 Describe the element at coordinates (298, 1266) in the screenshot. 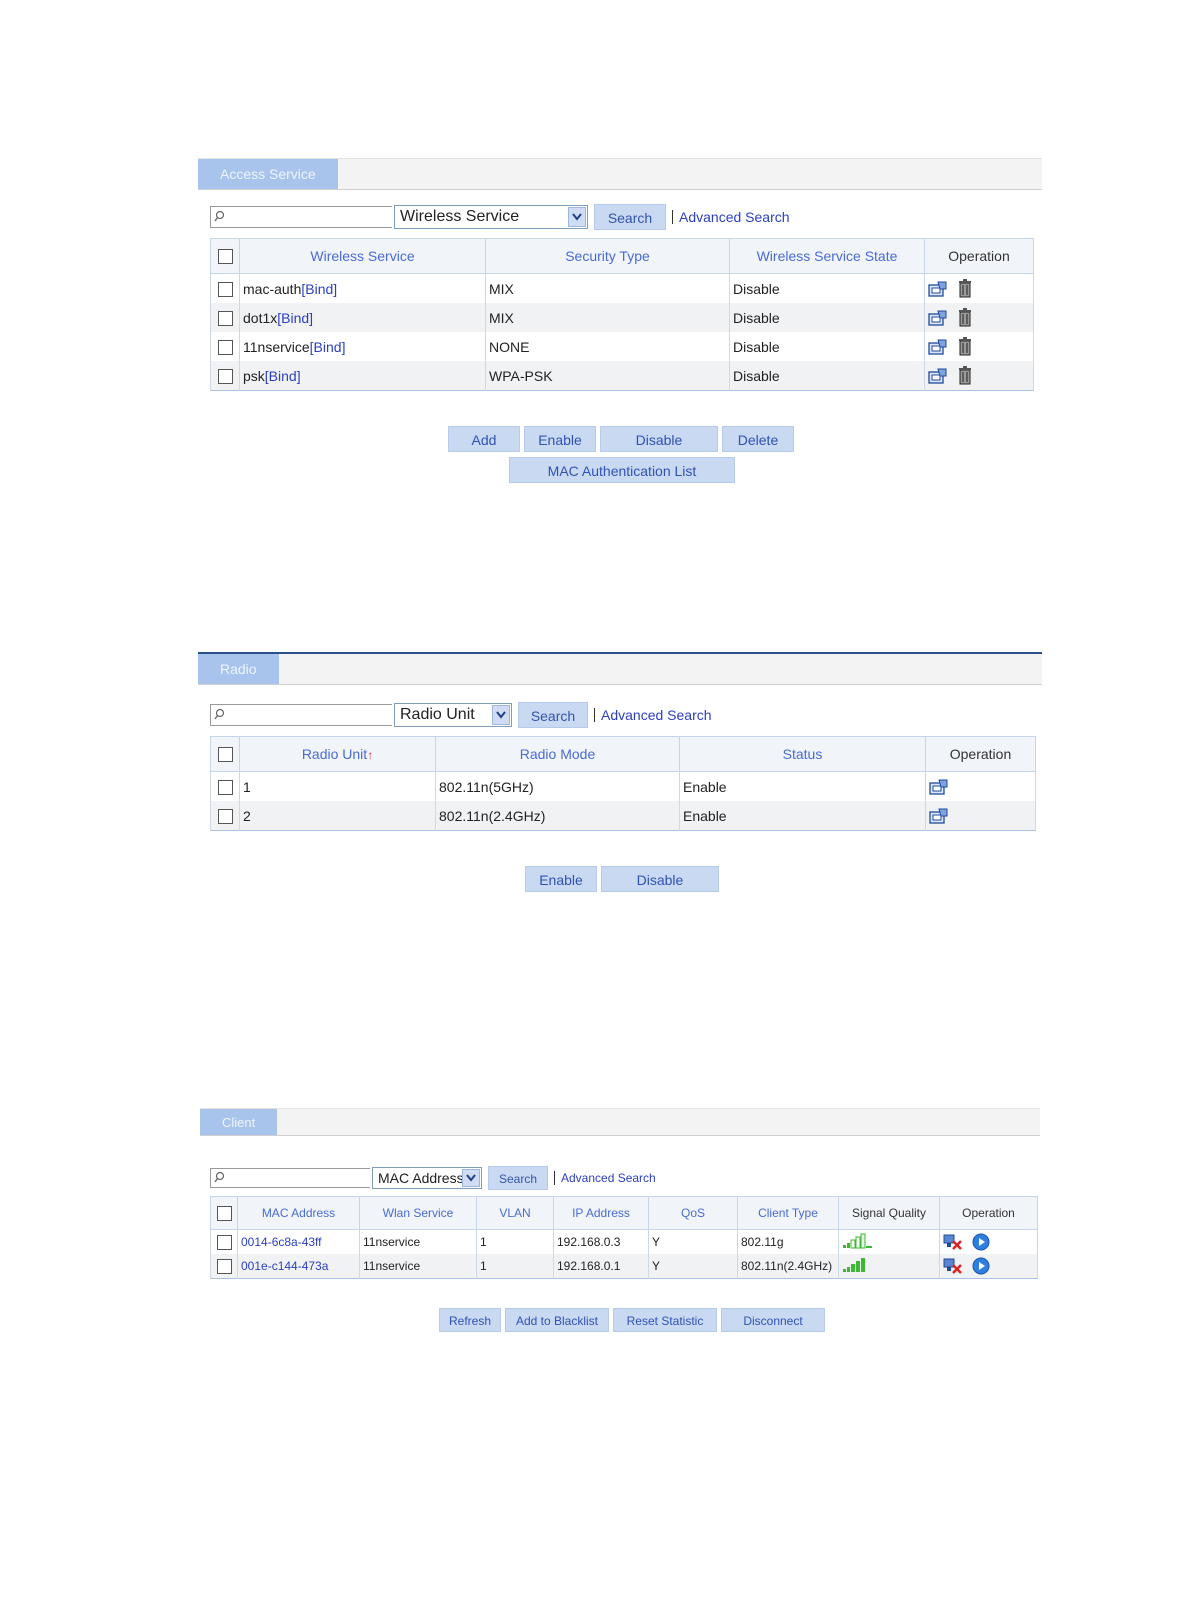

I see `mac-address-link: 001e-c144-473a` at that location.